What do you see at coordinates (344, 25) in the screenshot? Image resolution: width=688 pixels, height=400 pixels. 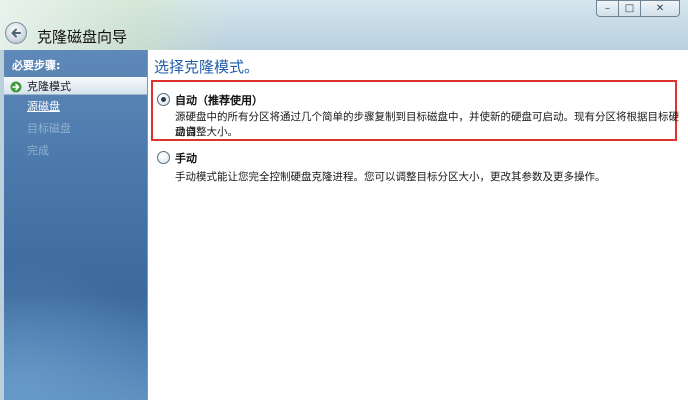 I see `title-bar: 克隆磁盘向导 – □ ✕` at bounding box center [344, 25].